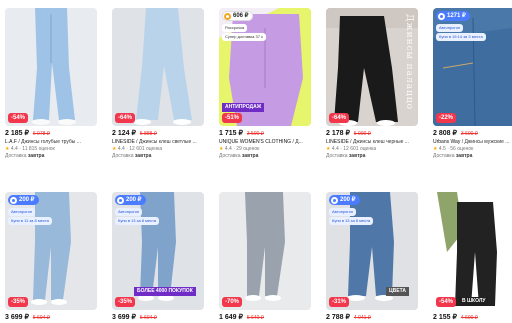 Image resolution: width=512 pixels, height=323 pixels. I want to click on old-price: 5 990 ₽, so click(362, 134).